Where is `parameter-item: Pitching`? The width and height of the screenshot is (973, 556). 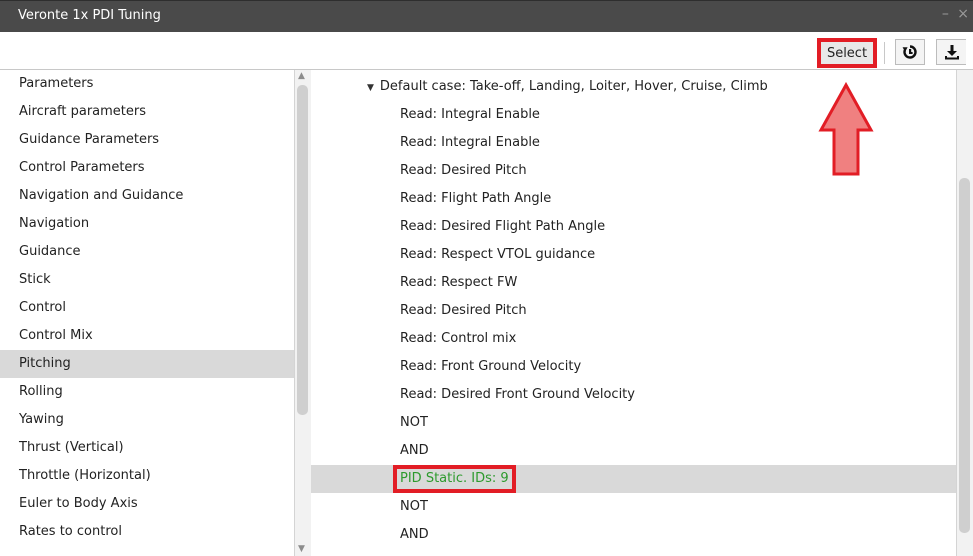
parameter-item: Pitching is located at coordinates (147, 364).